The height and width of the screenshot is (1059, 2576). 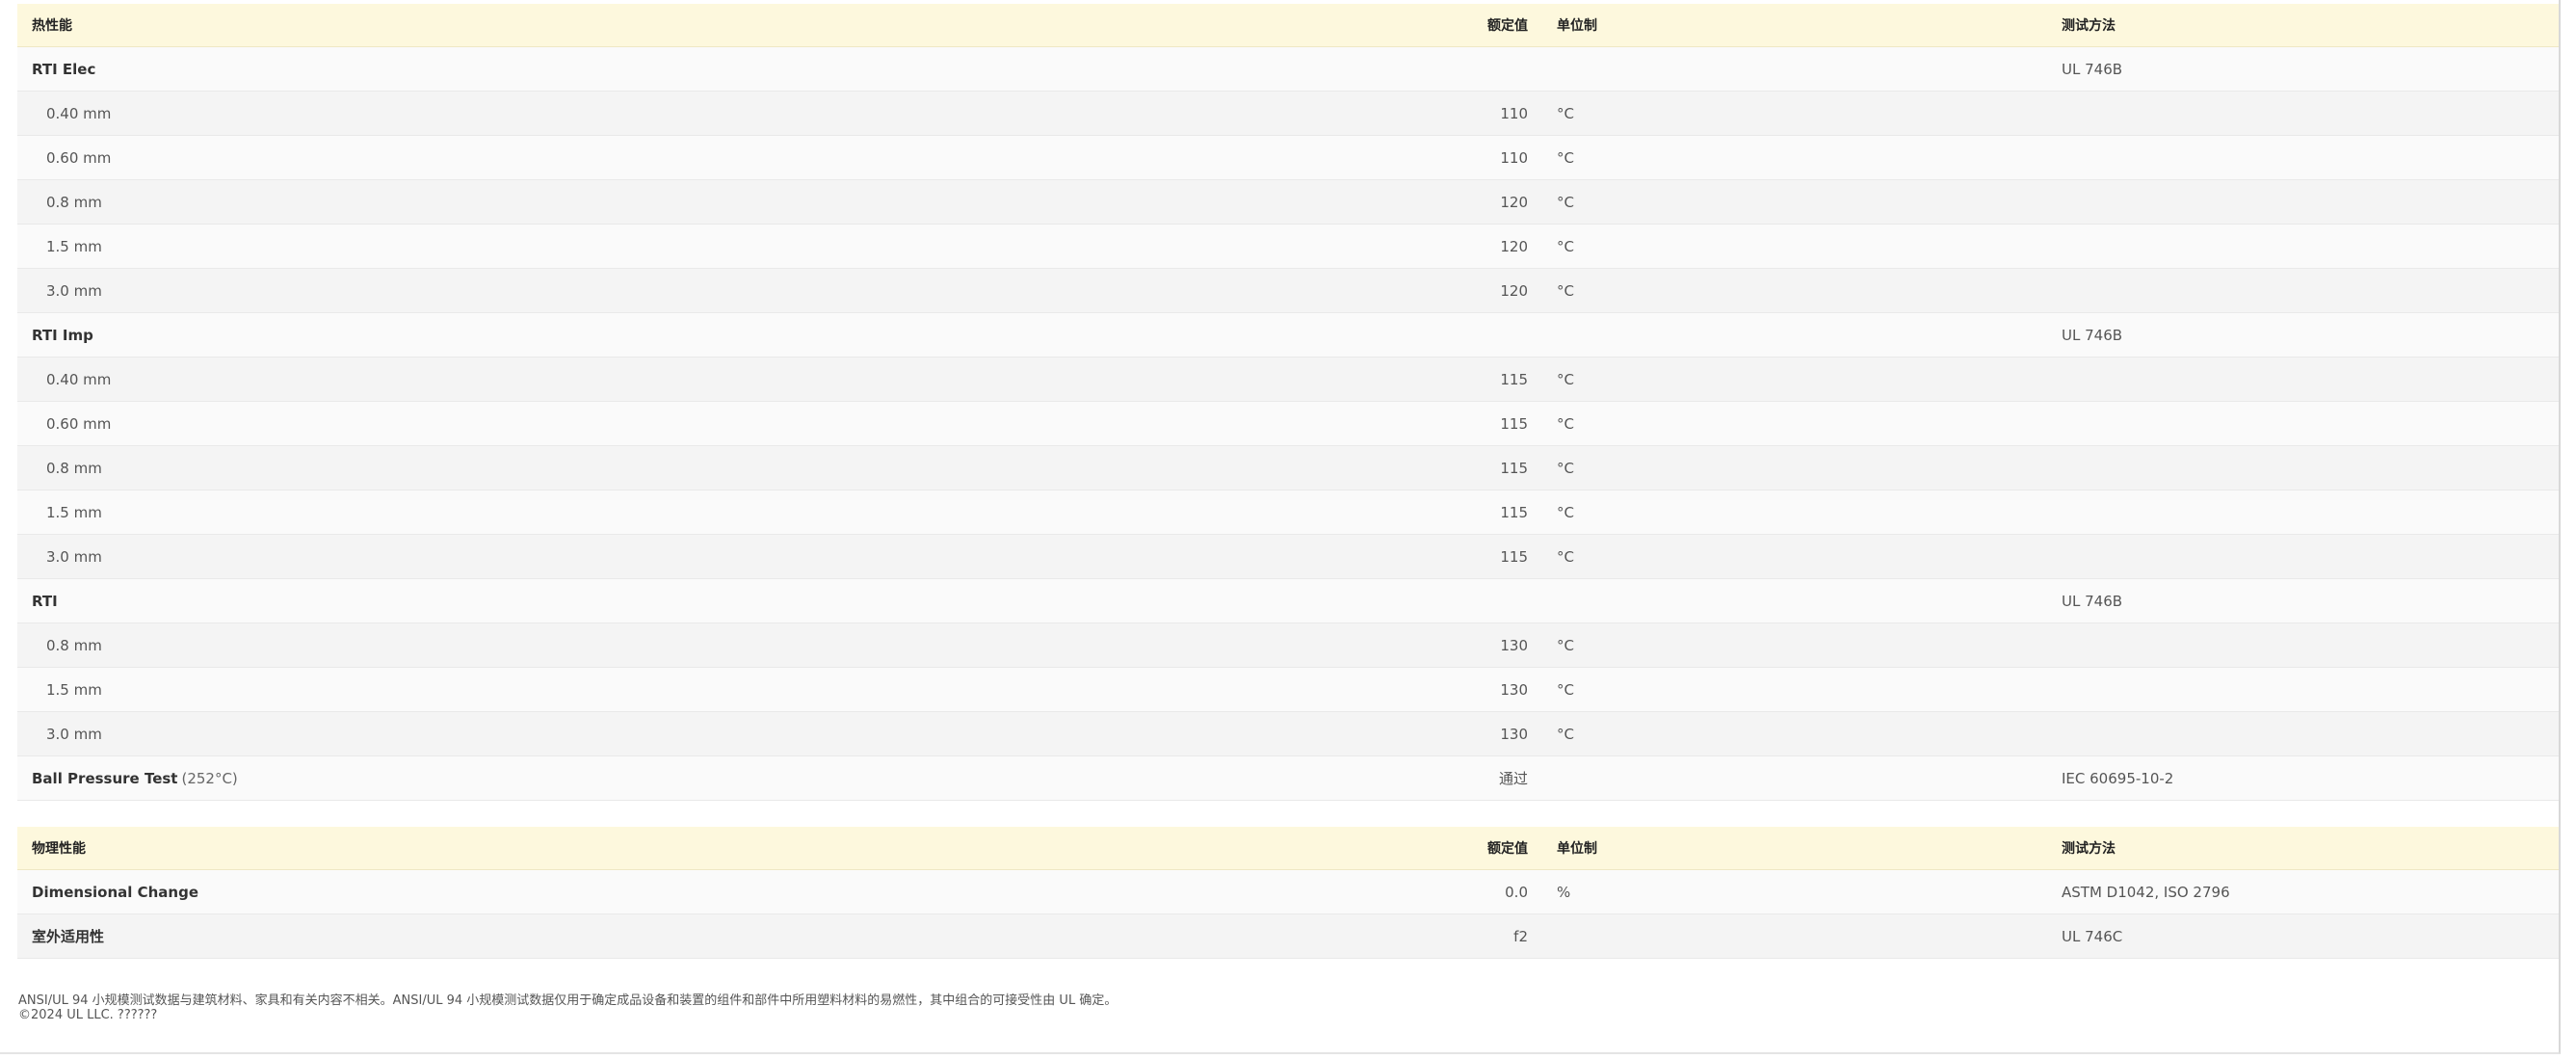 I want to click on row-method: IEC 60695-10-2, so click(x=2118, y=778).